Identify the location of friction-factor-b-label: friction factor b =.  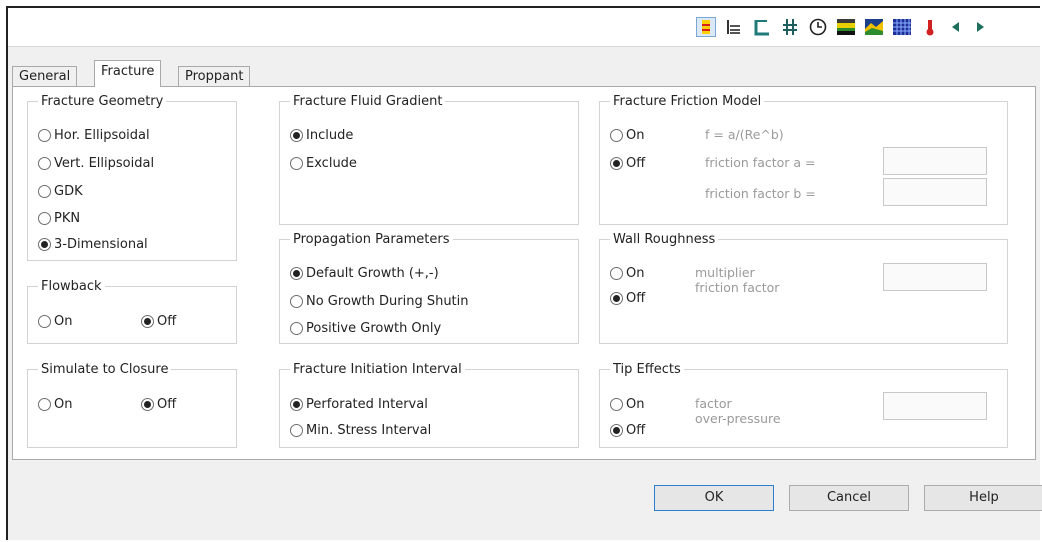
(760, 193).